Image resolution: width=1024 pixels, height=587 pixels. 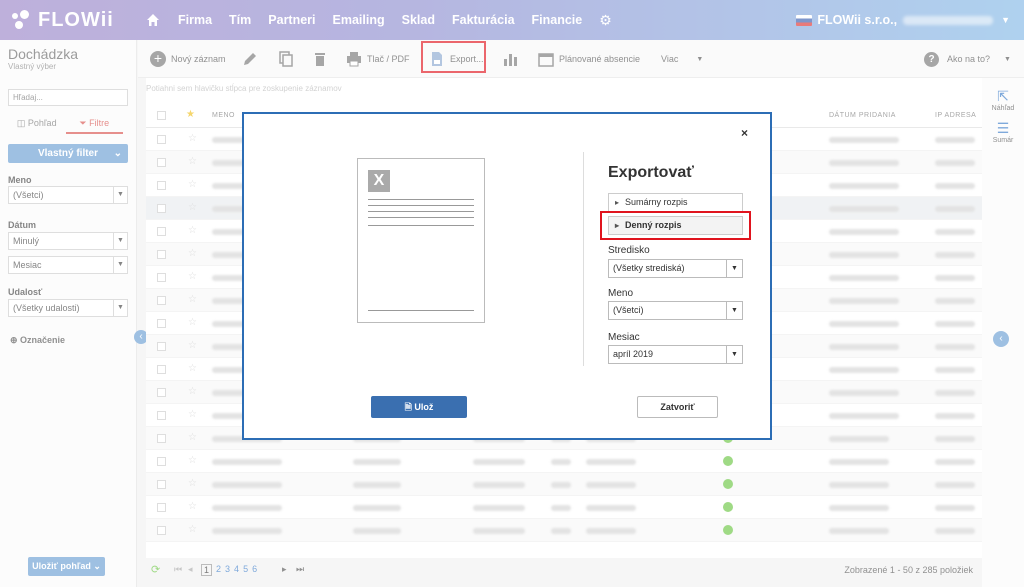 I want to click on close-button: Zatvoriť, so click(x=677, y=407).